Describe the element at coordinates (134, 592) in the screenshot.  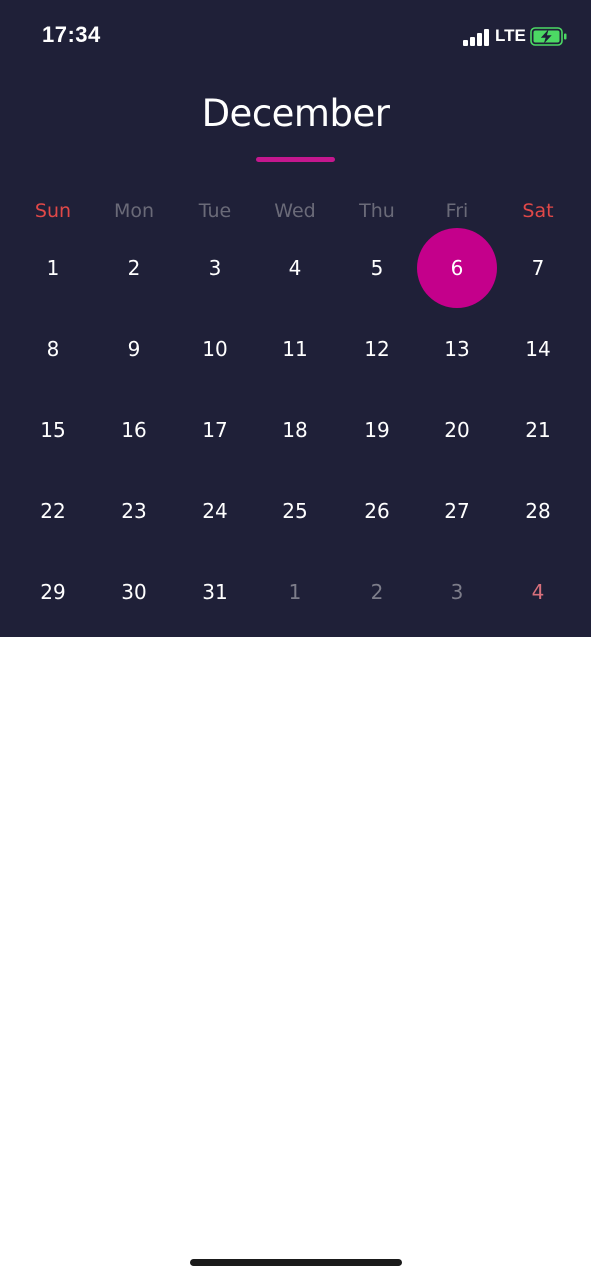
I see `day-cell: 30` at that location.